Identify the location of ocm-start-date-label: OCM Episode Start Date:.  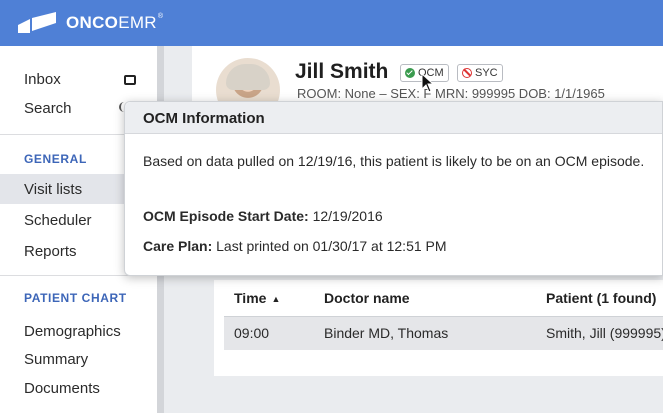
(226, 216).